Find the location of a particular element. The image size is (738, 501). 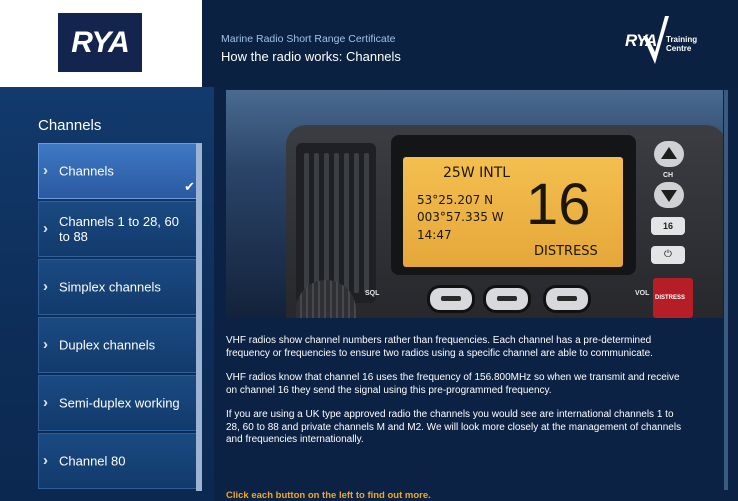

menu-item-label: Duplex channels is located at coordinates (107, 345).